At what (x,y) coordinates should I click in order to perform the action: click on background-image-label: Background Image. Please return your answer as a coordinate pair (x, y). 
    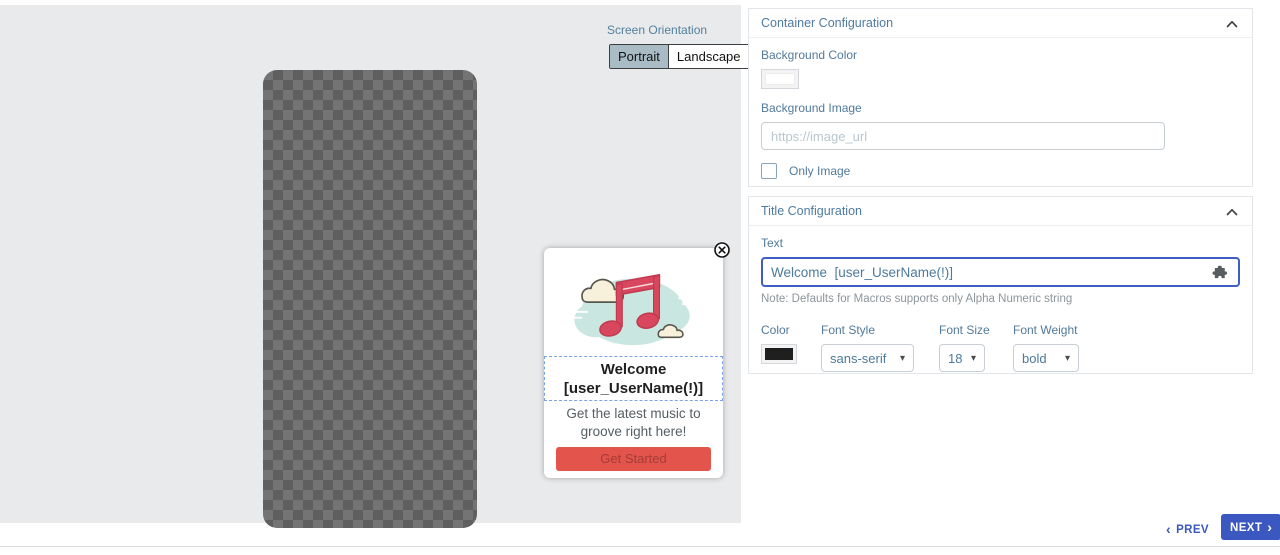
    Looking at the image, I should click on (811, 108).